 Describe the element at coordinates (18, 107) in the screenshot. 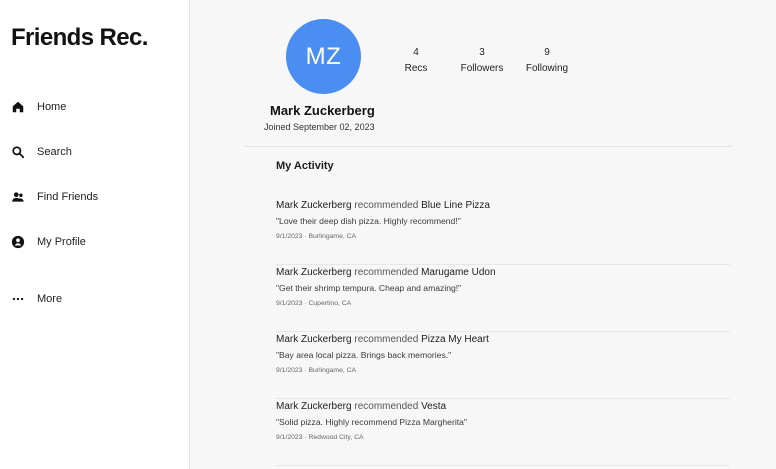

I see `home-icon` at that location.